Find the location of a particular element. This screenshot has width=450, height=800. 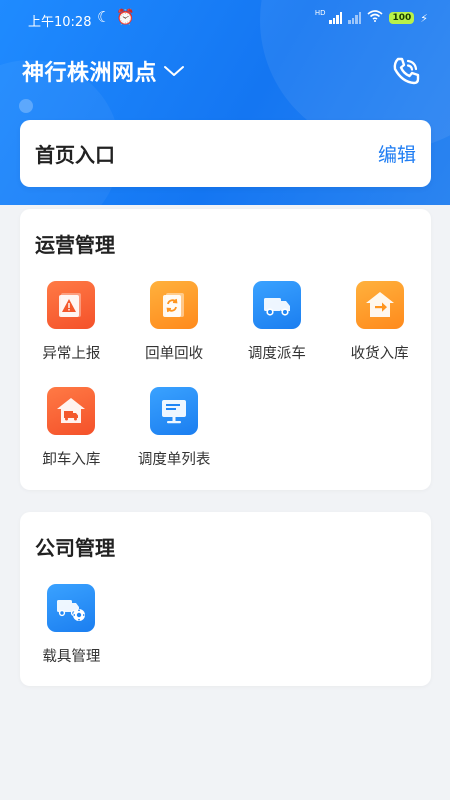

network-type-label: HD is located at coordinates (320, 13).